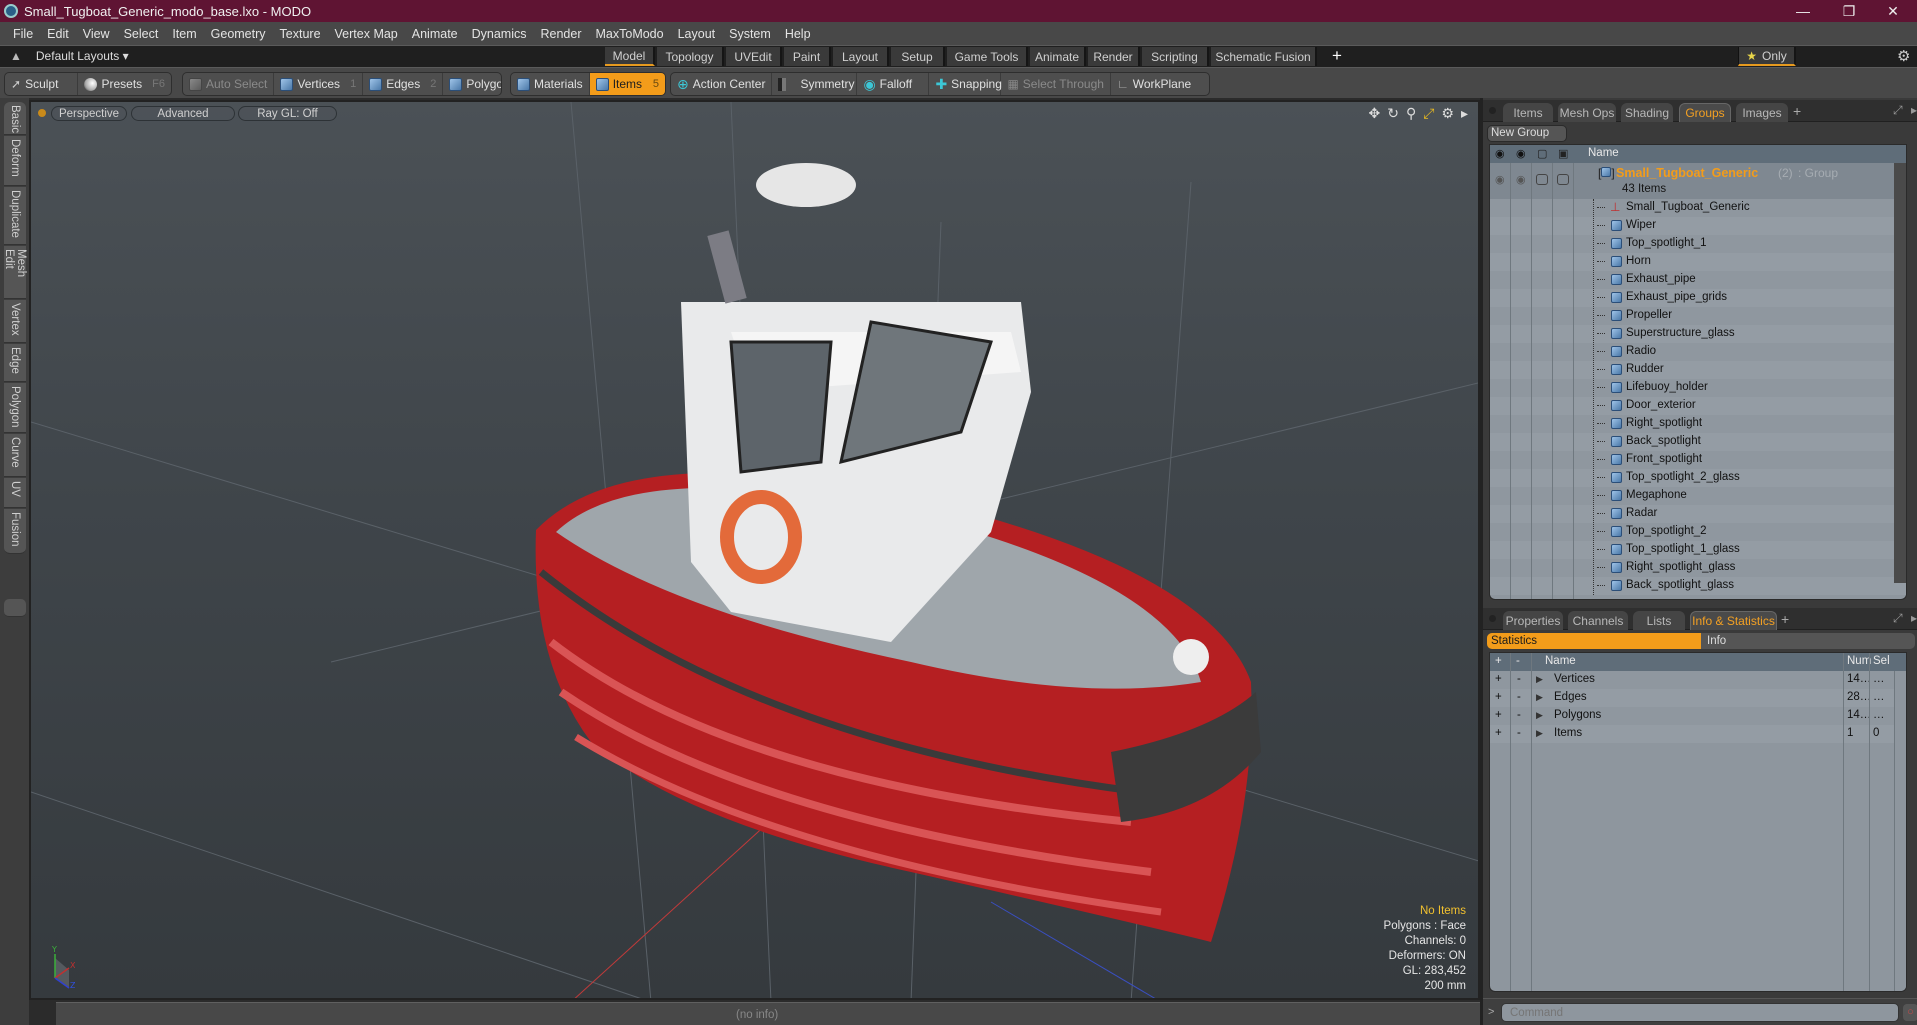  Describe the element at coordinates (1563, 179) in the screenshot. I see `group-select-toggle` at that location.